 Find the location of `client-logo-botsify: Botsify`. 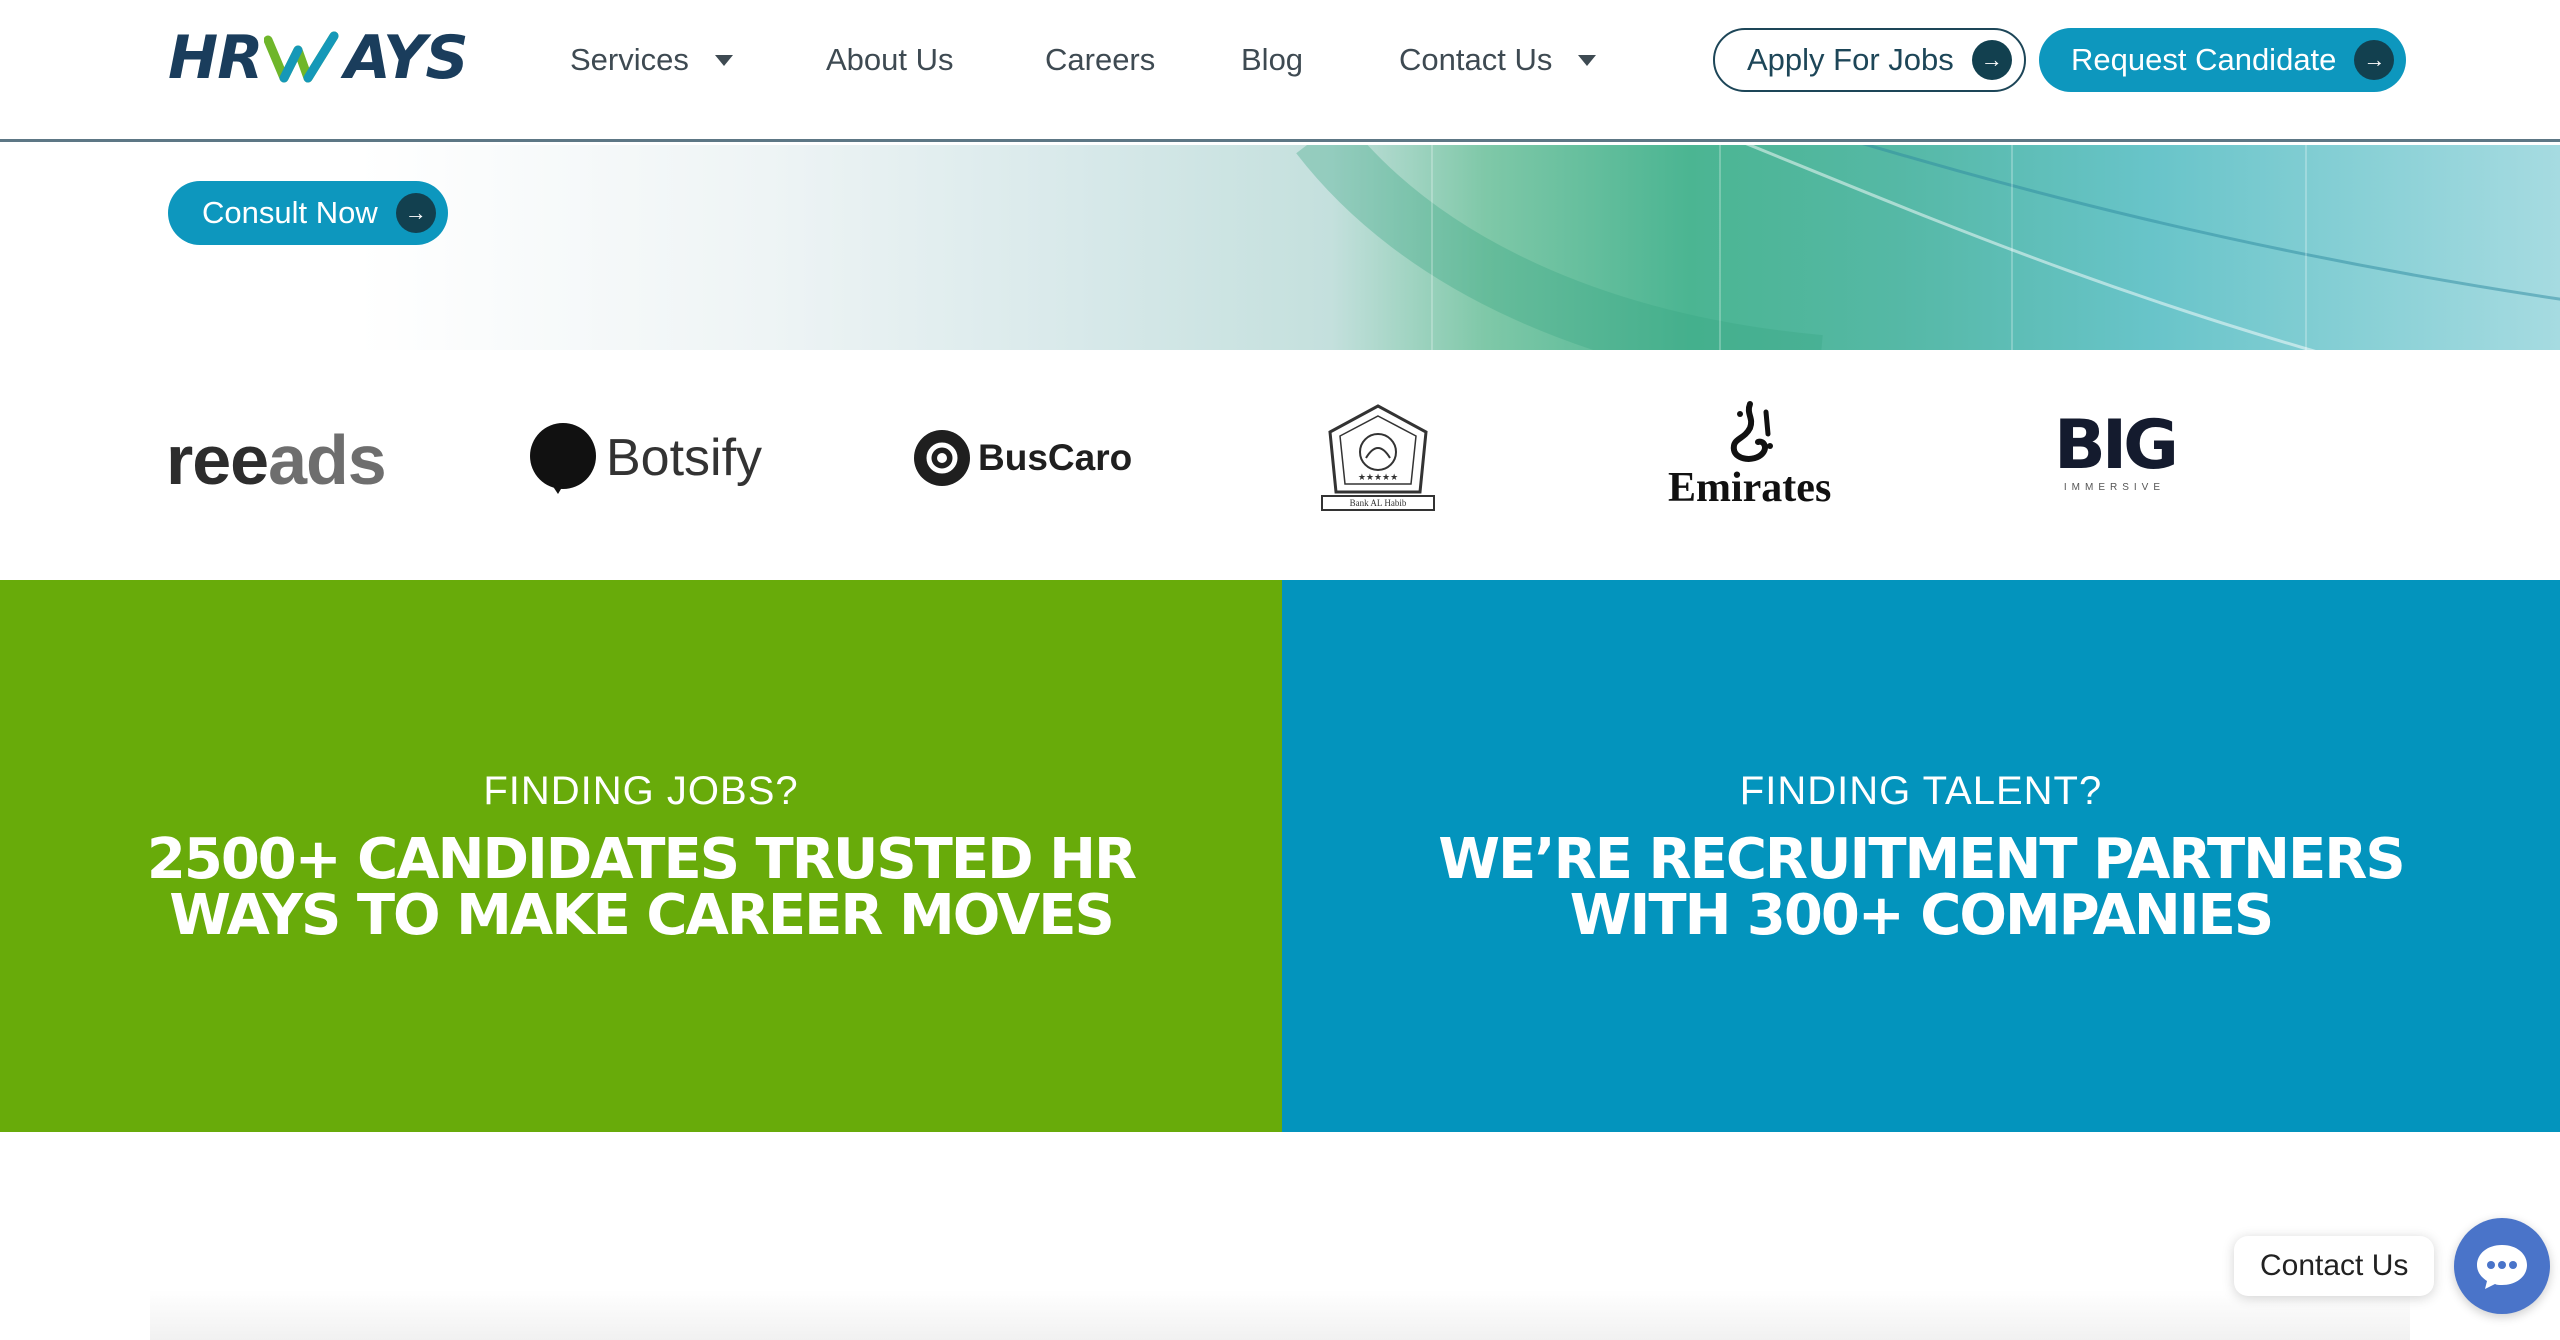

client-logo-botsify: Botsify is located at coordinates (645, 458).